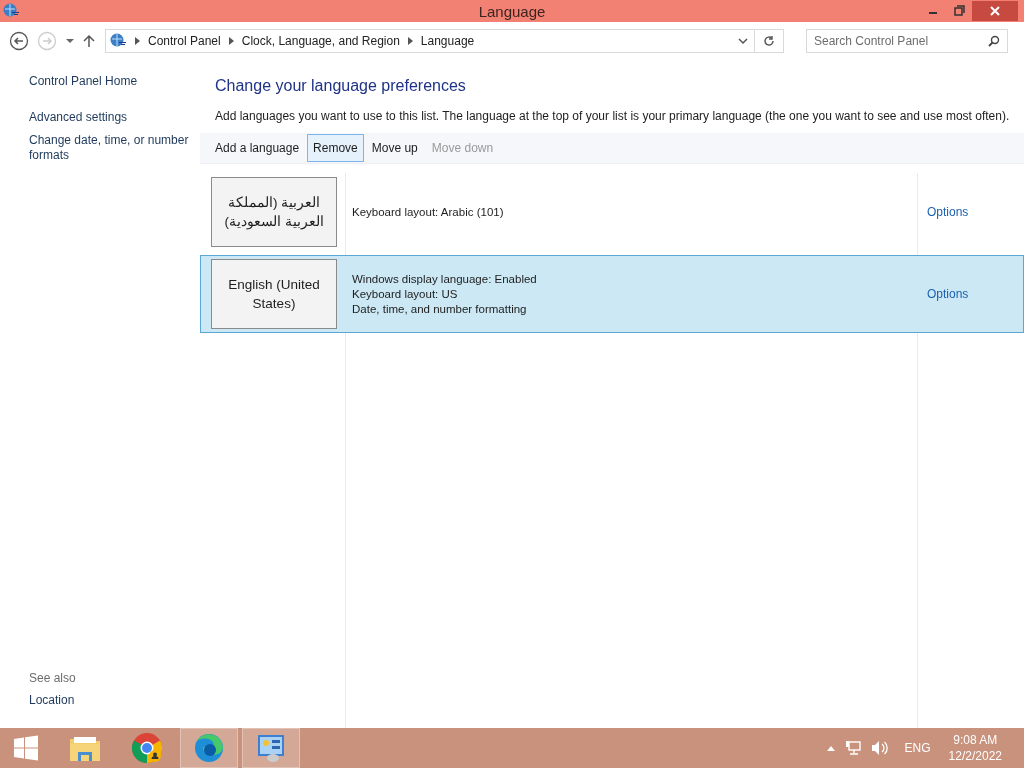  I want to click on page-heading: Change your language preferences, so click(341, 86).